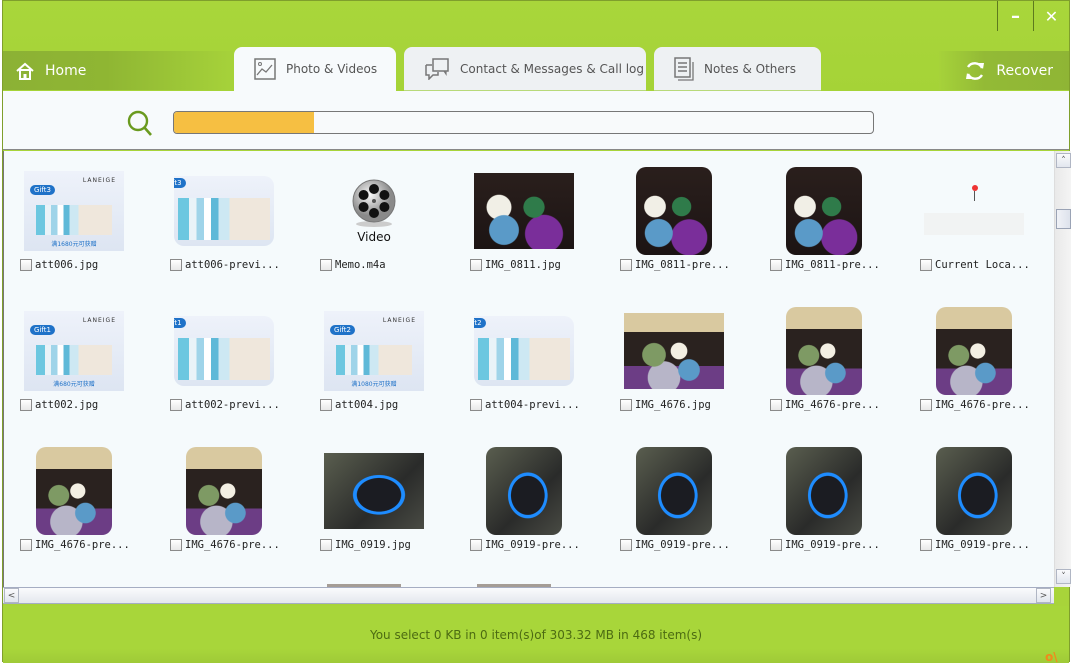 This screenshot has height=664, width=1071. Describe the element at coordinates (118, 70) in the screenshot. I see `home-button: Home` at that location.